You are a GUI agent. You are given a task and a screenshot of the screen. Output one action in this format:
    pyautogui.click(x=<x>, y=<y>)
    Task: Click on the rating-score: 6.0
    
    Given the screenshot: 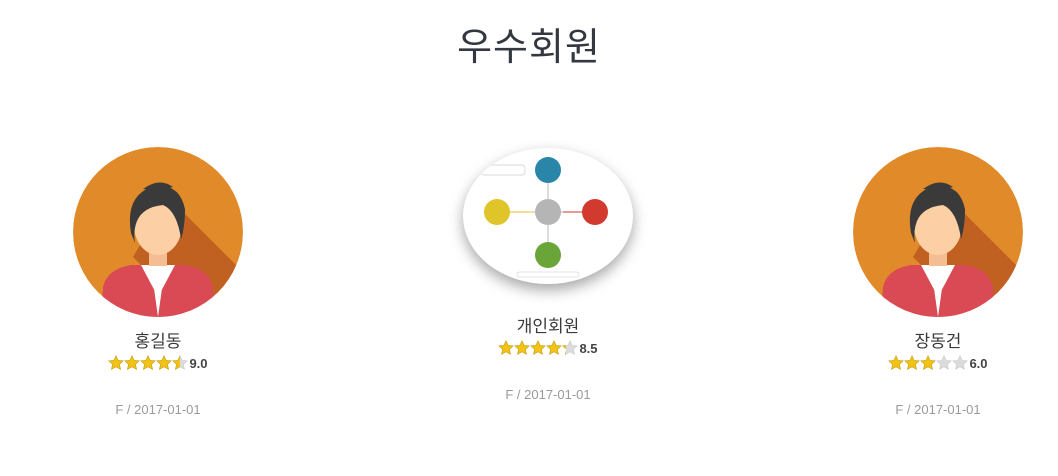 What is the action you would take?
    pyautogui.click(x=978, y=363)
    